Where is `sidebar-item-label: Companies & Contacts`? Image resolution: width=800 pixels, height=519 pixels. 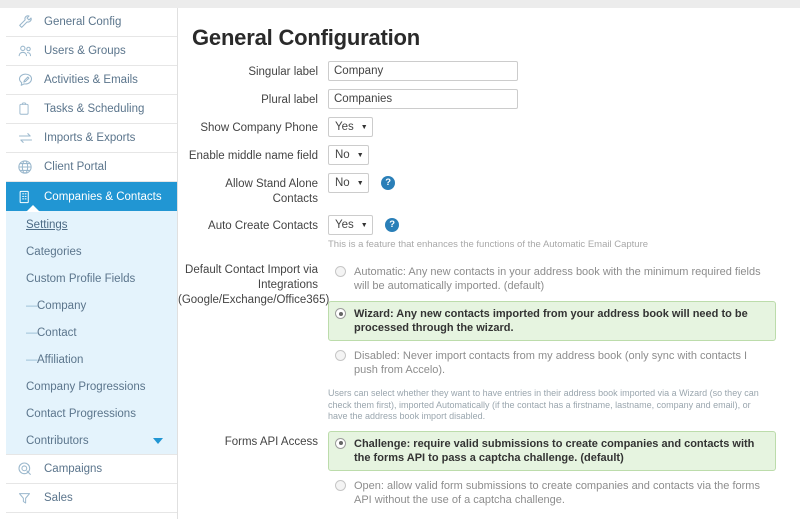 sidebar-item-label: Companies & Contacts is located at coordinates (103, 196).